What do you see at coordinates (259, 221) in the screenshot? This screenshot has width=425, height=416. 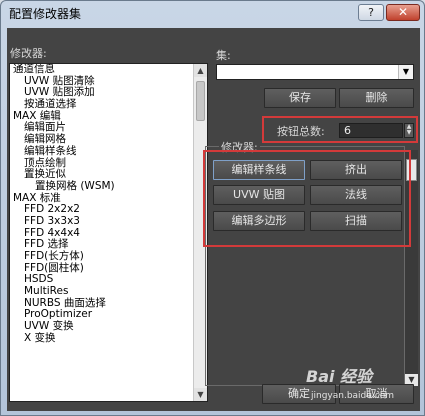 I see `modifier-button-5: 编辑多边形` at bounding box center [259, 221].